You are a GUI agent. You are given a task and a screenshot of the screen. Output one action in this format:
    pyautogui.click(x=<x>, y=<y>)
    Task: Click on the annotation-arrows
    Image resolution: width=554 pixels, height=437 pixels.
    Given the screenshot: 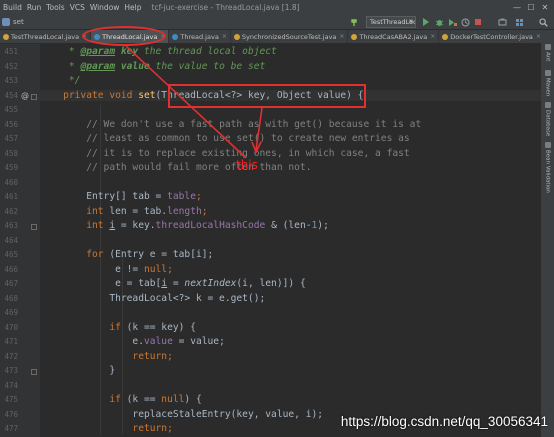 What is the action you would take?
    pyautogui.click(x=194, y=102)
    